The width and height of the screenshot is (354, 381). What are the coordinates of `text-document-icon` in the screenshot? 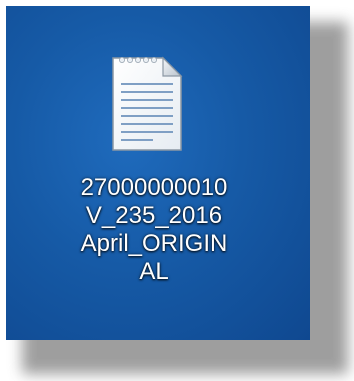 It's located at (147, 103).